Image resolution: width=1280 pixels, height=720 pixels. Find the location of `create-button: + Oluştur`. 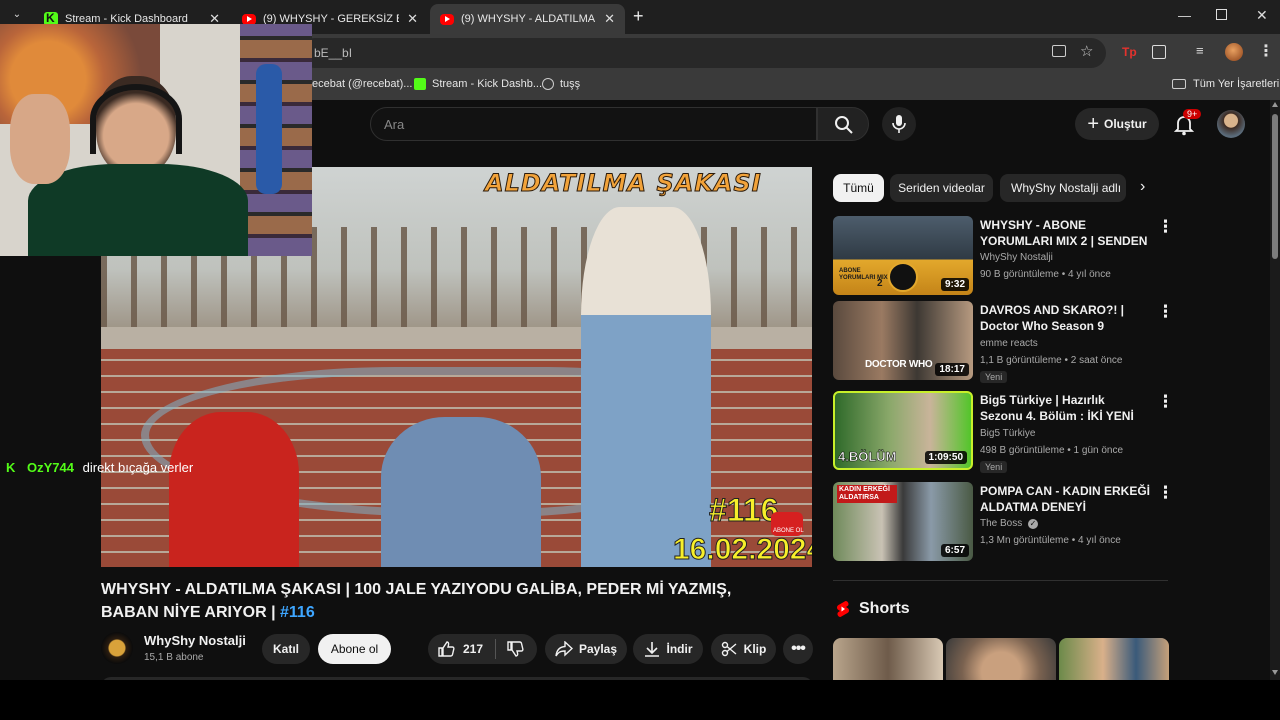

create-button: + Oluştur is located at coordinates (1117, 124).